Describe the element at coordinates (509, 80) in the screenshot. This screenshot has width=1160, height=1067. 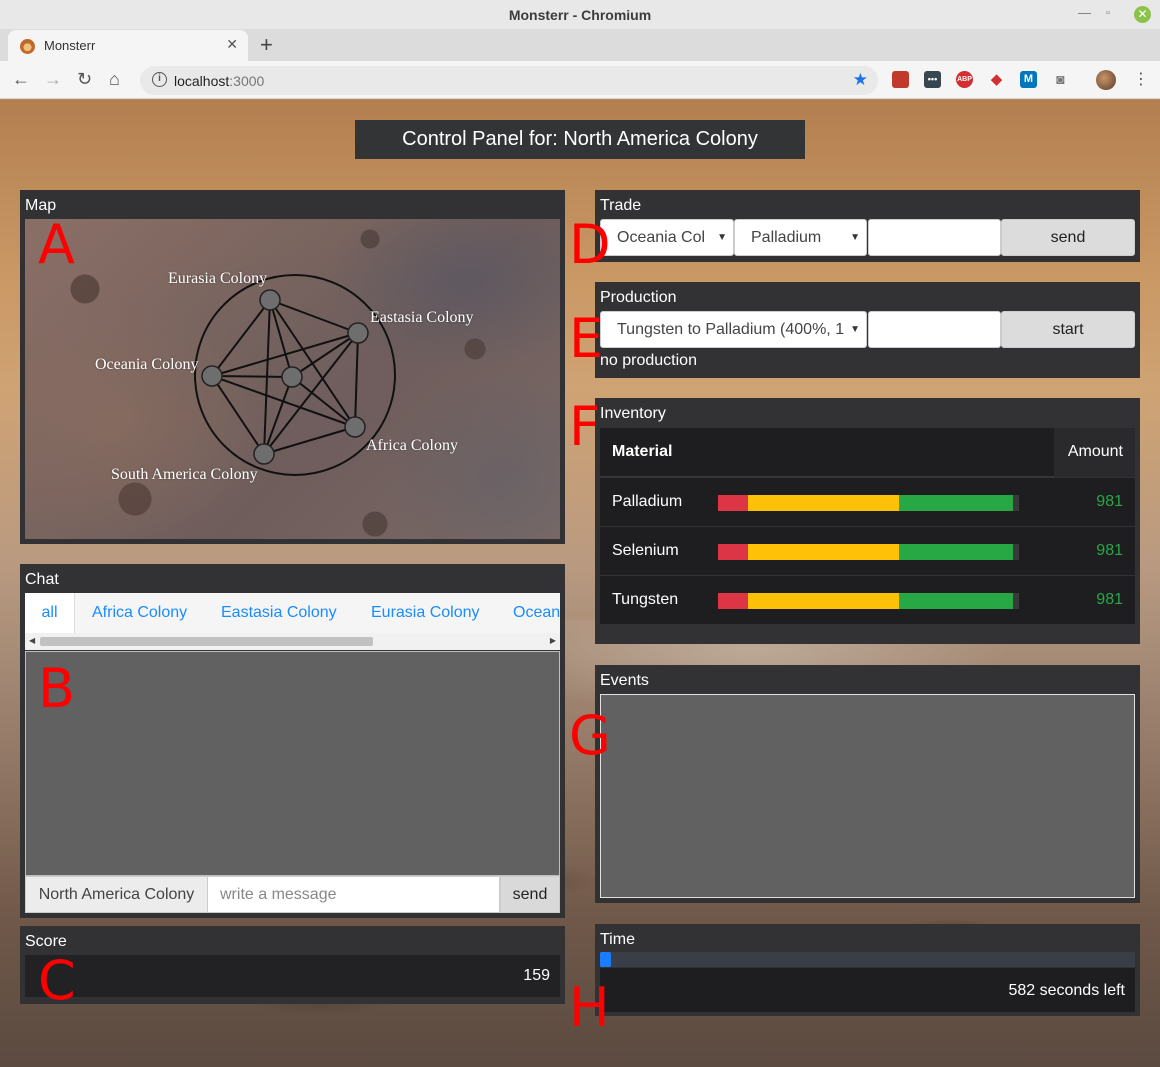
I see `address-bar: i localhost:3000 ★` at that location.